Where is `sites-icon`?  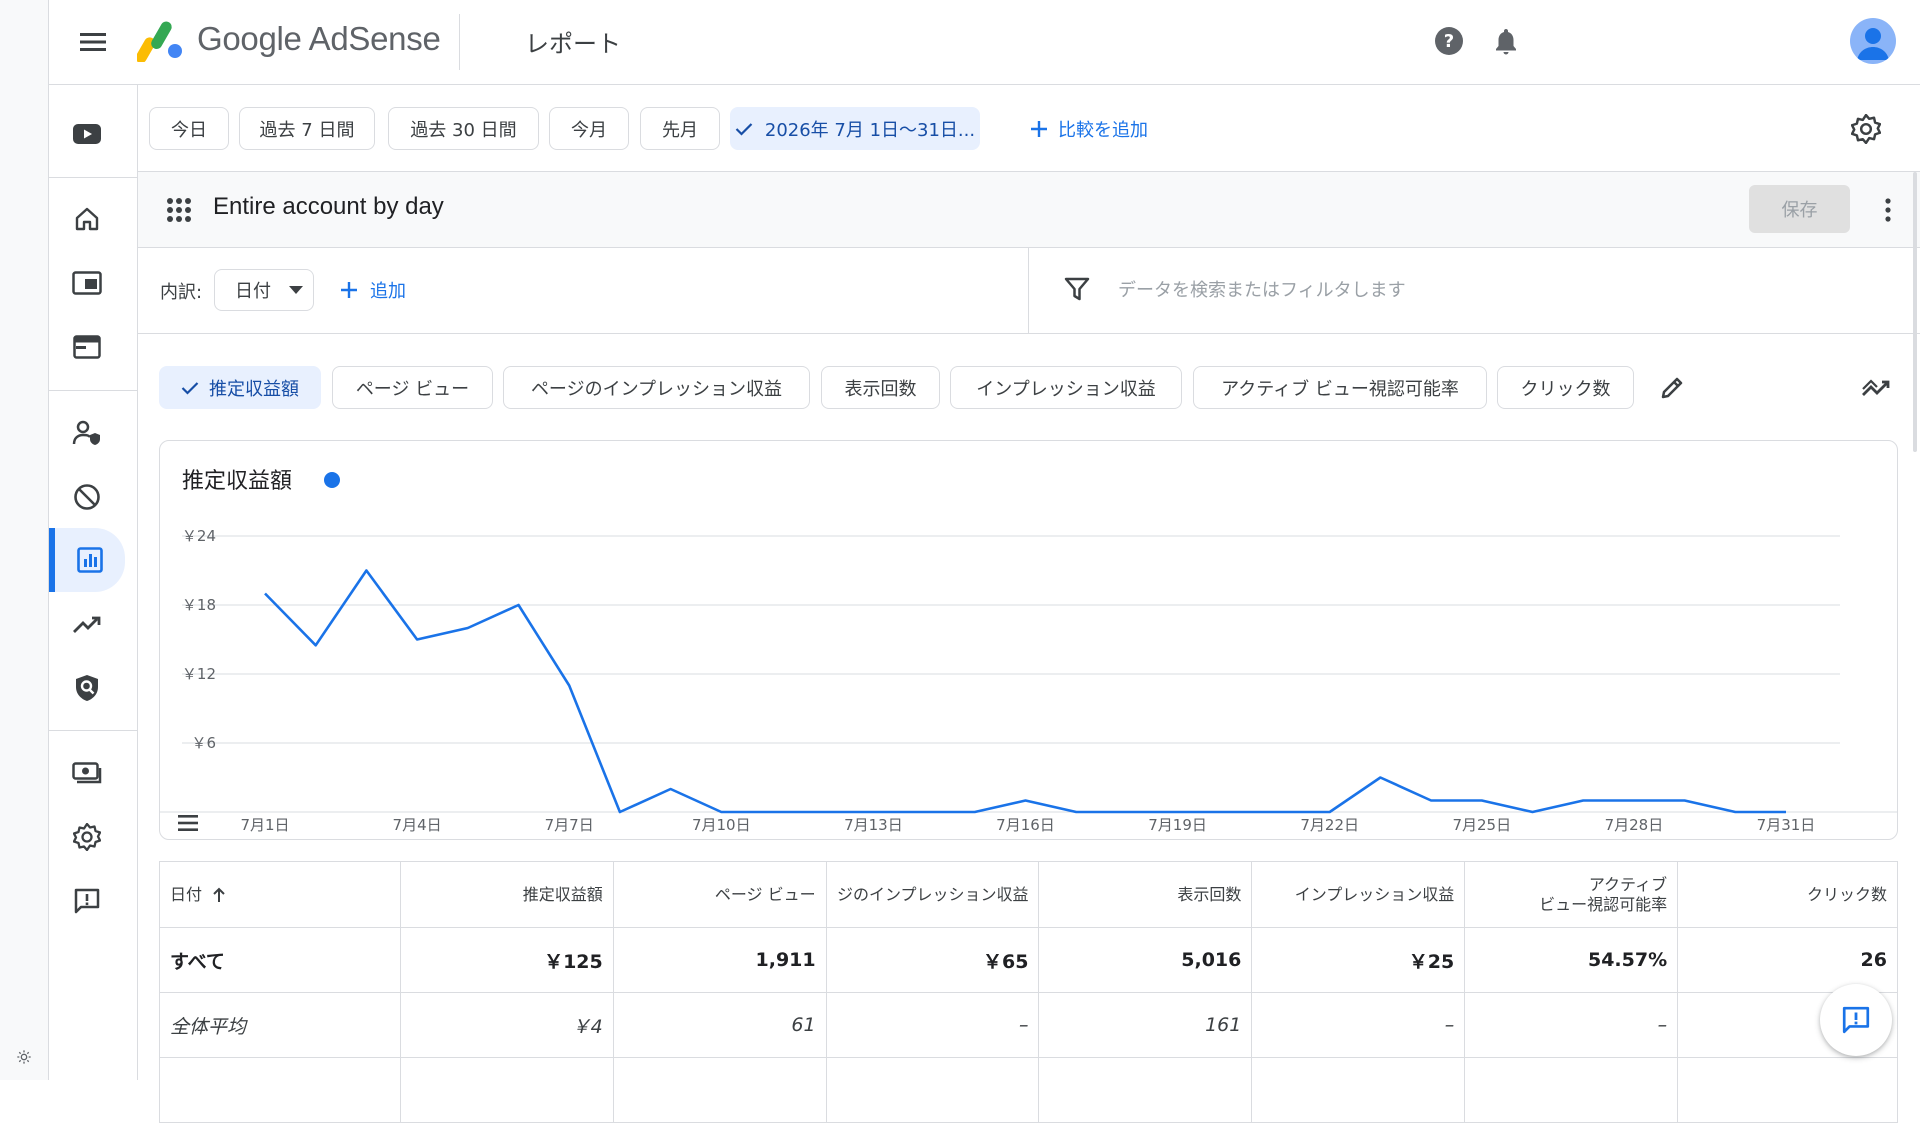
sites-icon is located at coordinates (87, 347).